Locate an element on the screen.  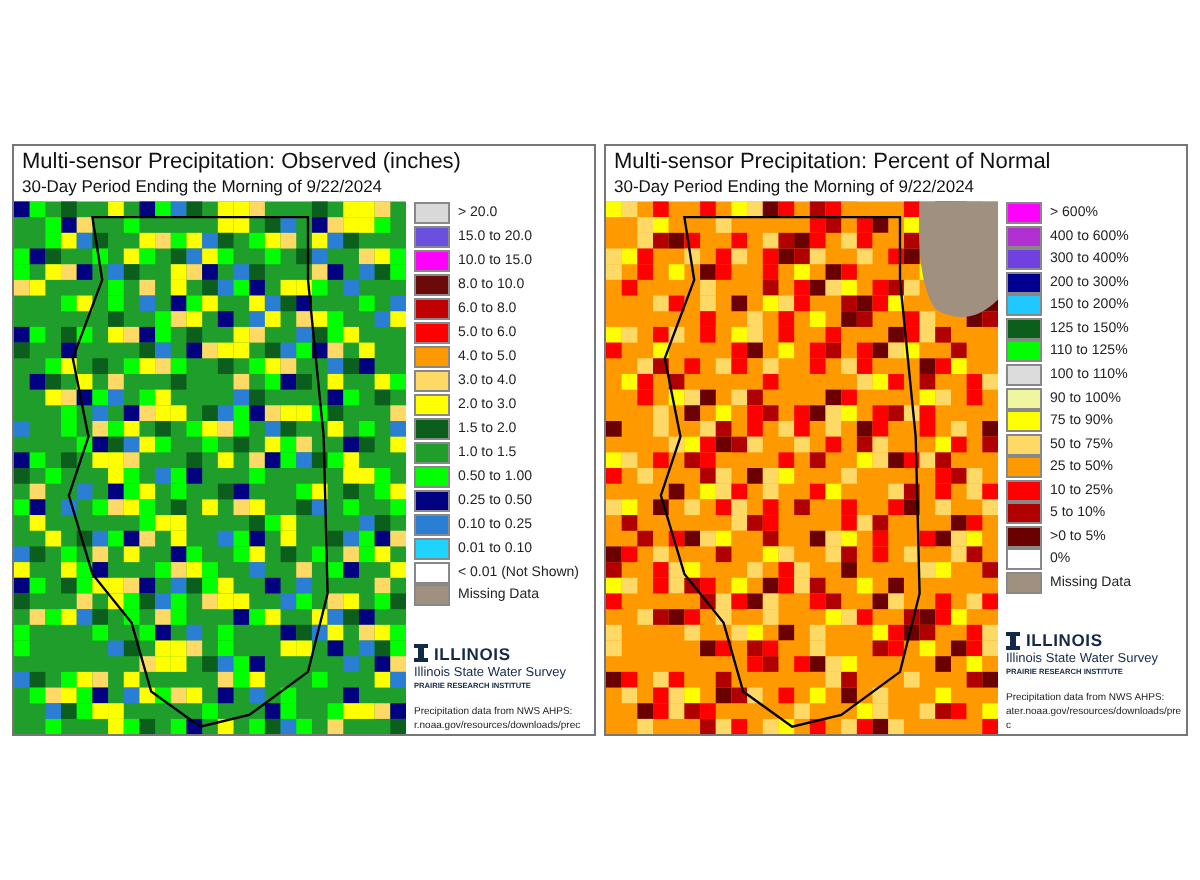
map-title: Multi-sensor Precipitation: Observed (inches) is located at coordinates (241, 163).